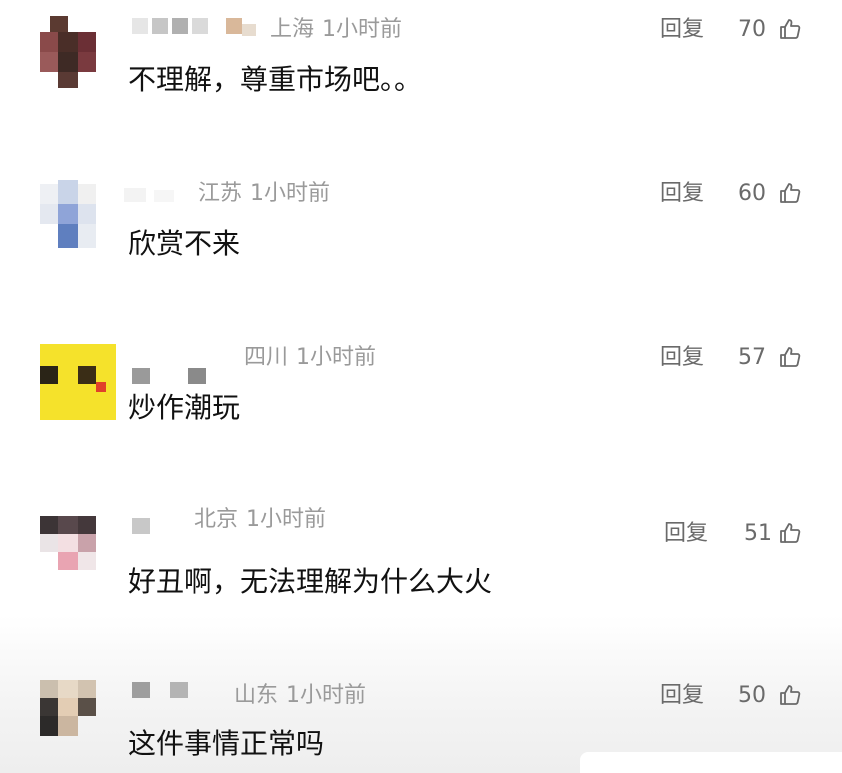 This screenshot has width=842, height=773. What do you see at coordinates (752, 193) in the screenshot?
I see `like-count-value: 60` at bounding box center [752, 193].